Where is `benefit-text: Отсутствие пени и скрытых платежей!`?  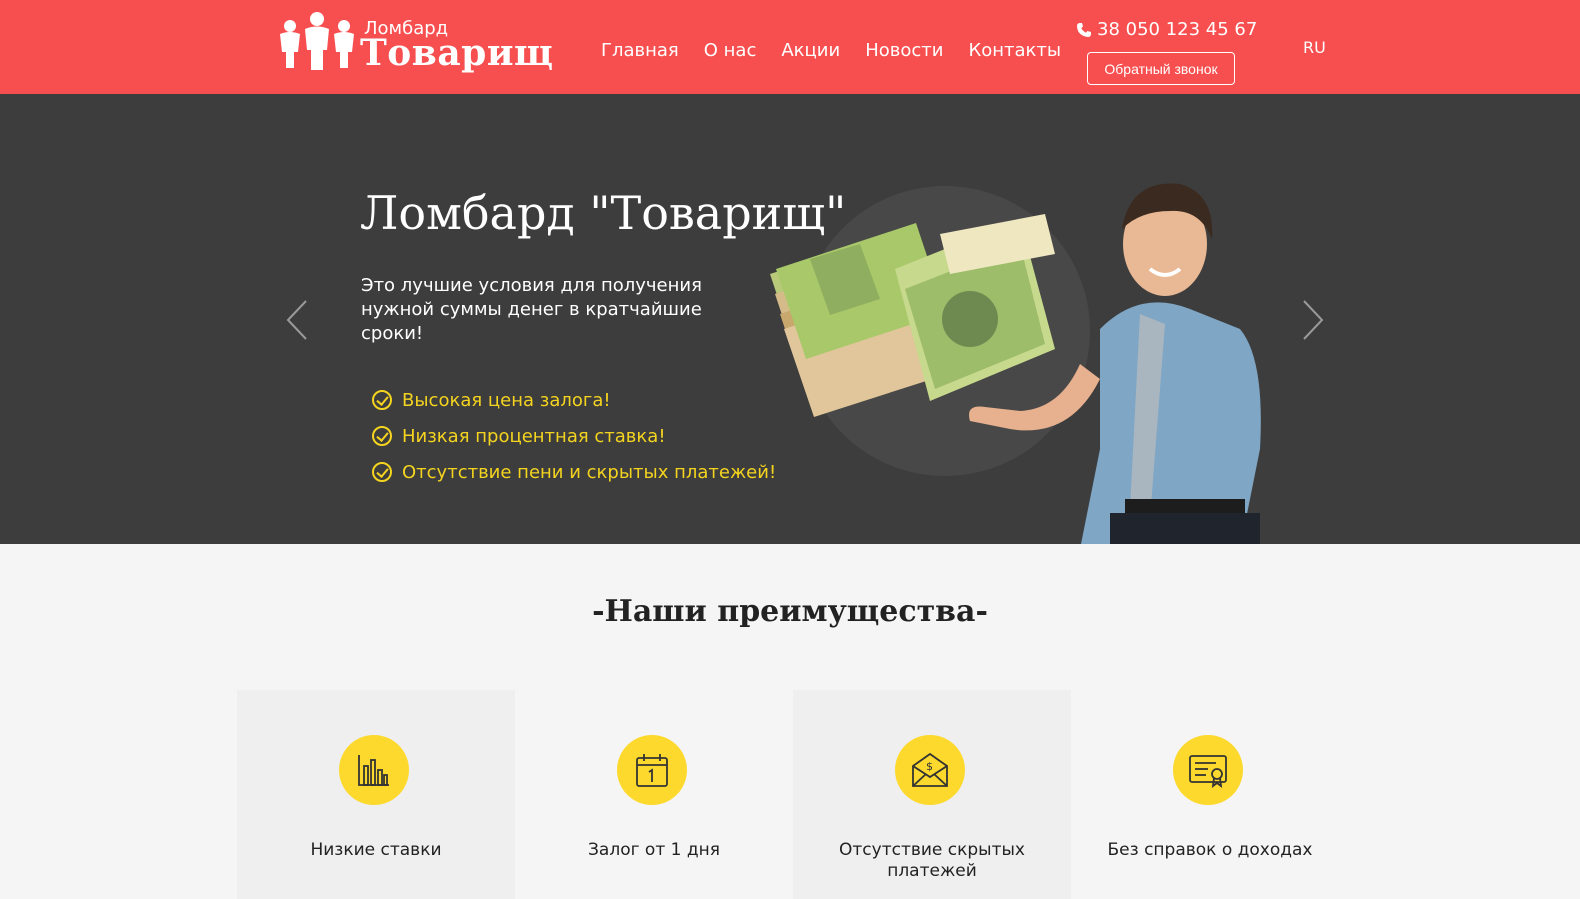 benefit-text: Отсутствие пени и скрытых платежей! is located at coordinates (589, 472).